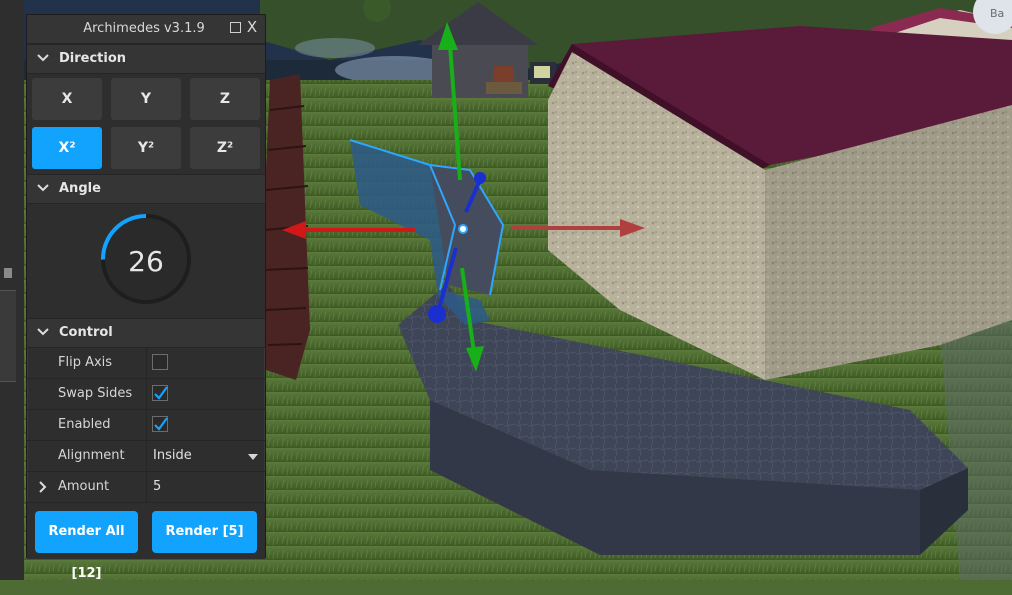 The width and height of the screenshot is (1012, 595). What do you see at coordinates (146, 99) in the screenshot?
I see `direction-y-button: Y` at bounding box center [146, 99].